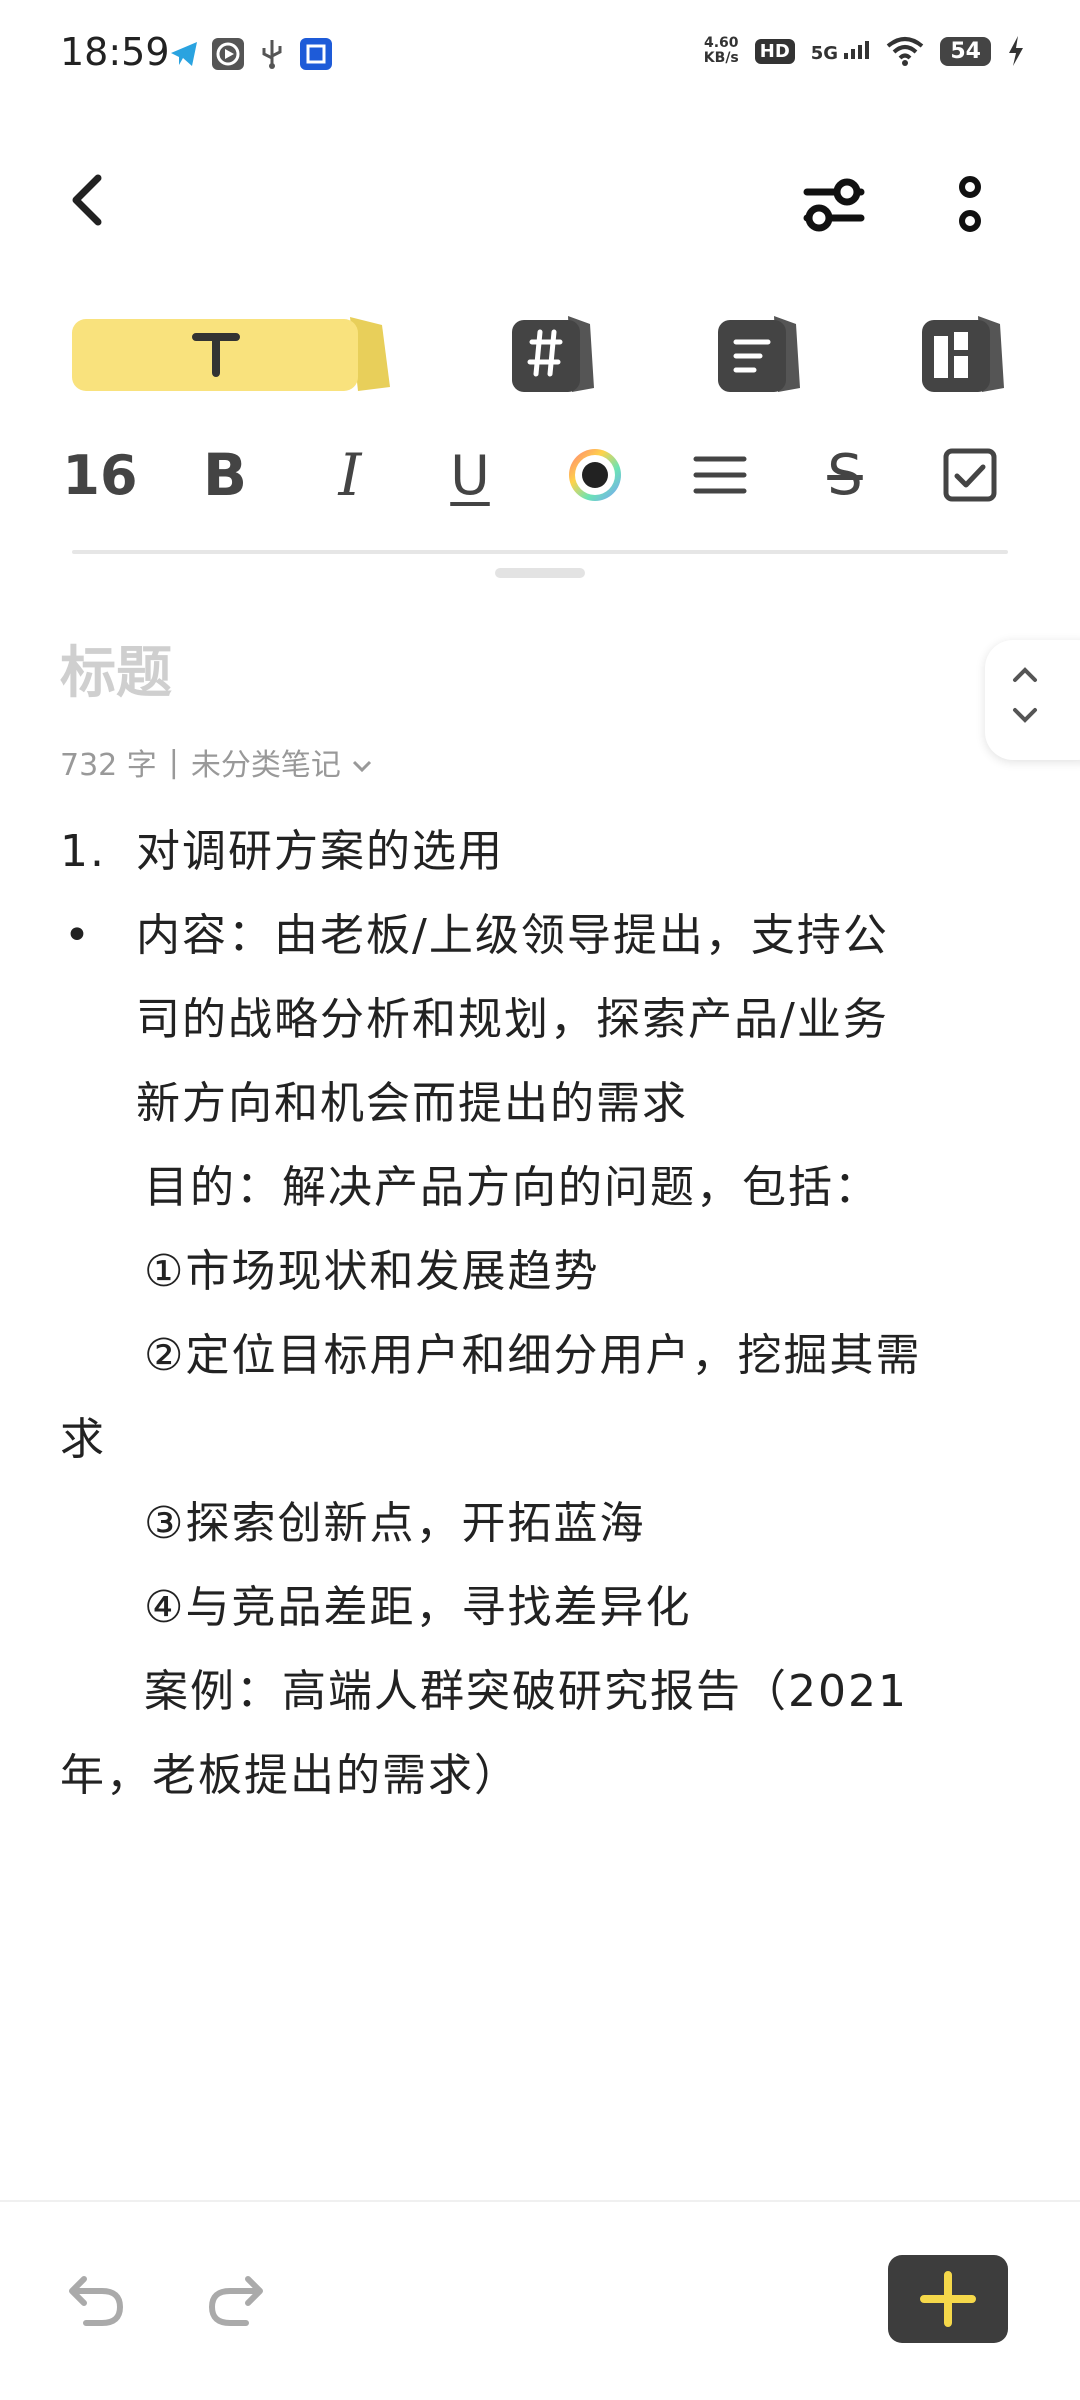 The height and width of the screenshot is (2400, 1080). What do you see at coordinates (512, 1019) in the screenshot?
I see `body-line: 司的战略分析和规划，探索产品/业务` at bounding box center [512, 1019].